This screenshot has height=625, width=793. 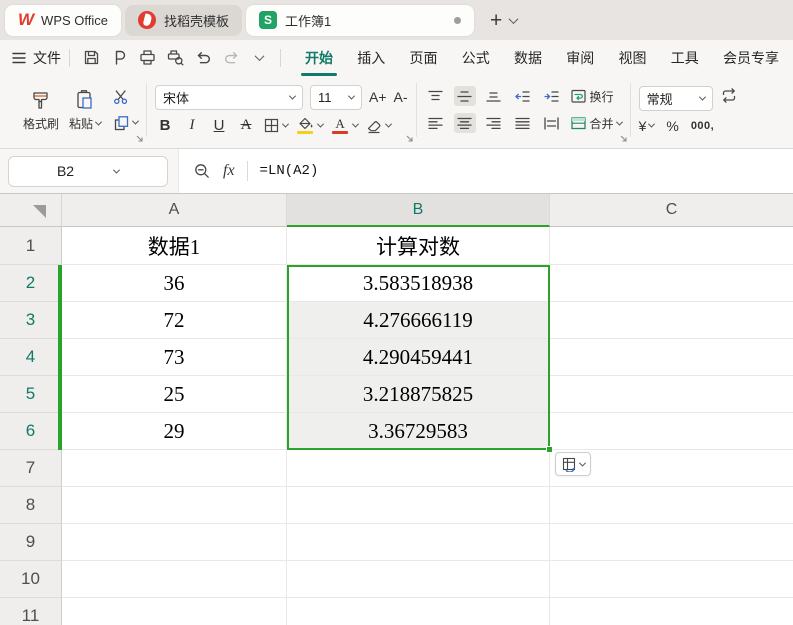 I want to click on borders-button, so click(x=276, y=125).